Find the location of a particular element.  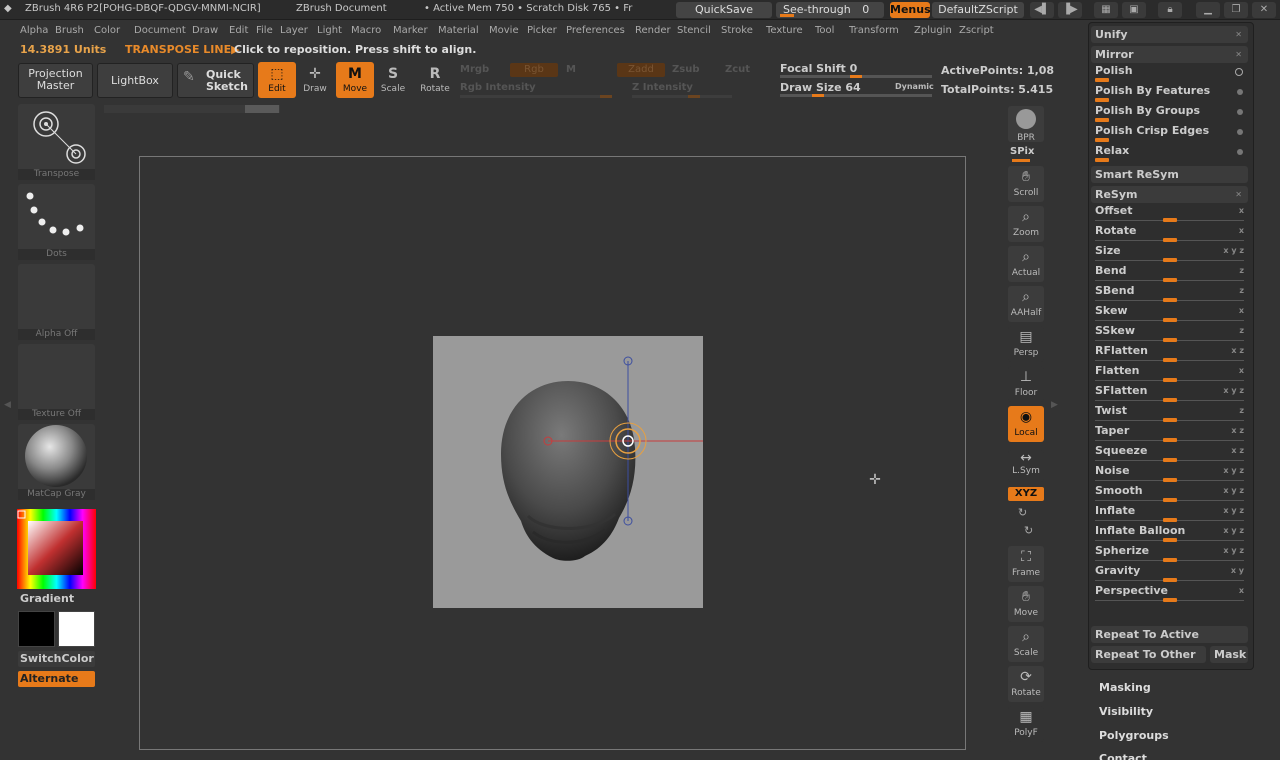

rotate-z-icon: ↻ is located at coordinates (1028, 530).